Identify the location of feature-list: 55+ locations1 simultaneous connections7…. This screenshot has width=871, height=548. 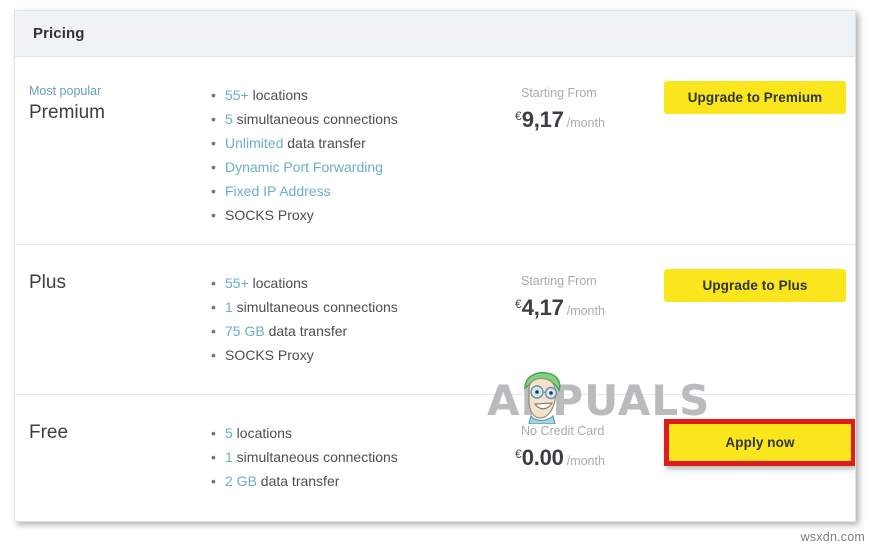
(347, 319).